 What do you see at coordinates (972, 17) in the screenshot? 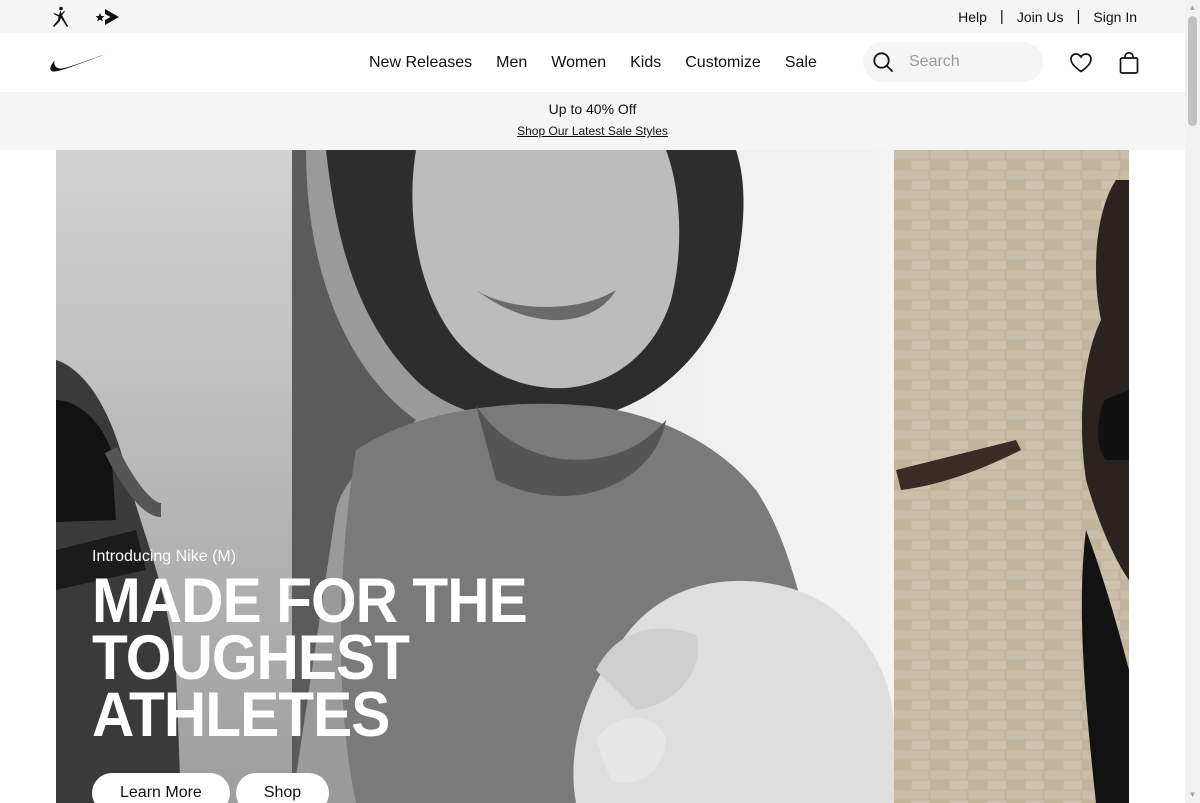
I see `help-link: Help` at bounding box center [972, 17].